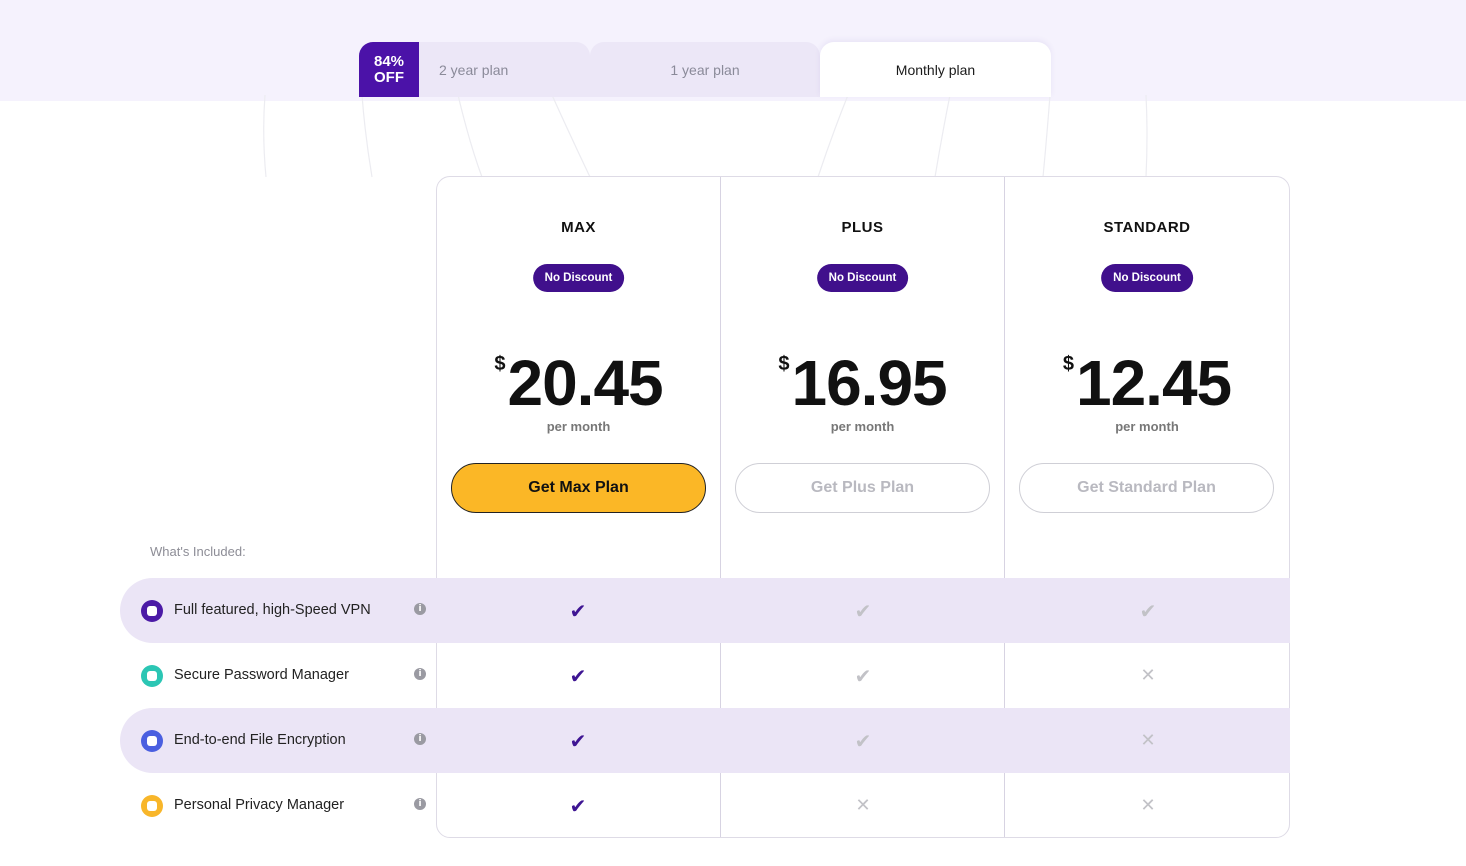  Describe the element at coordinates (1147, 227) in the screenshot. I see `plan-name: STANDARD` at that location.